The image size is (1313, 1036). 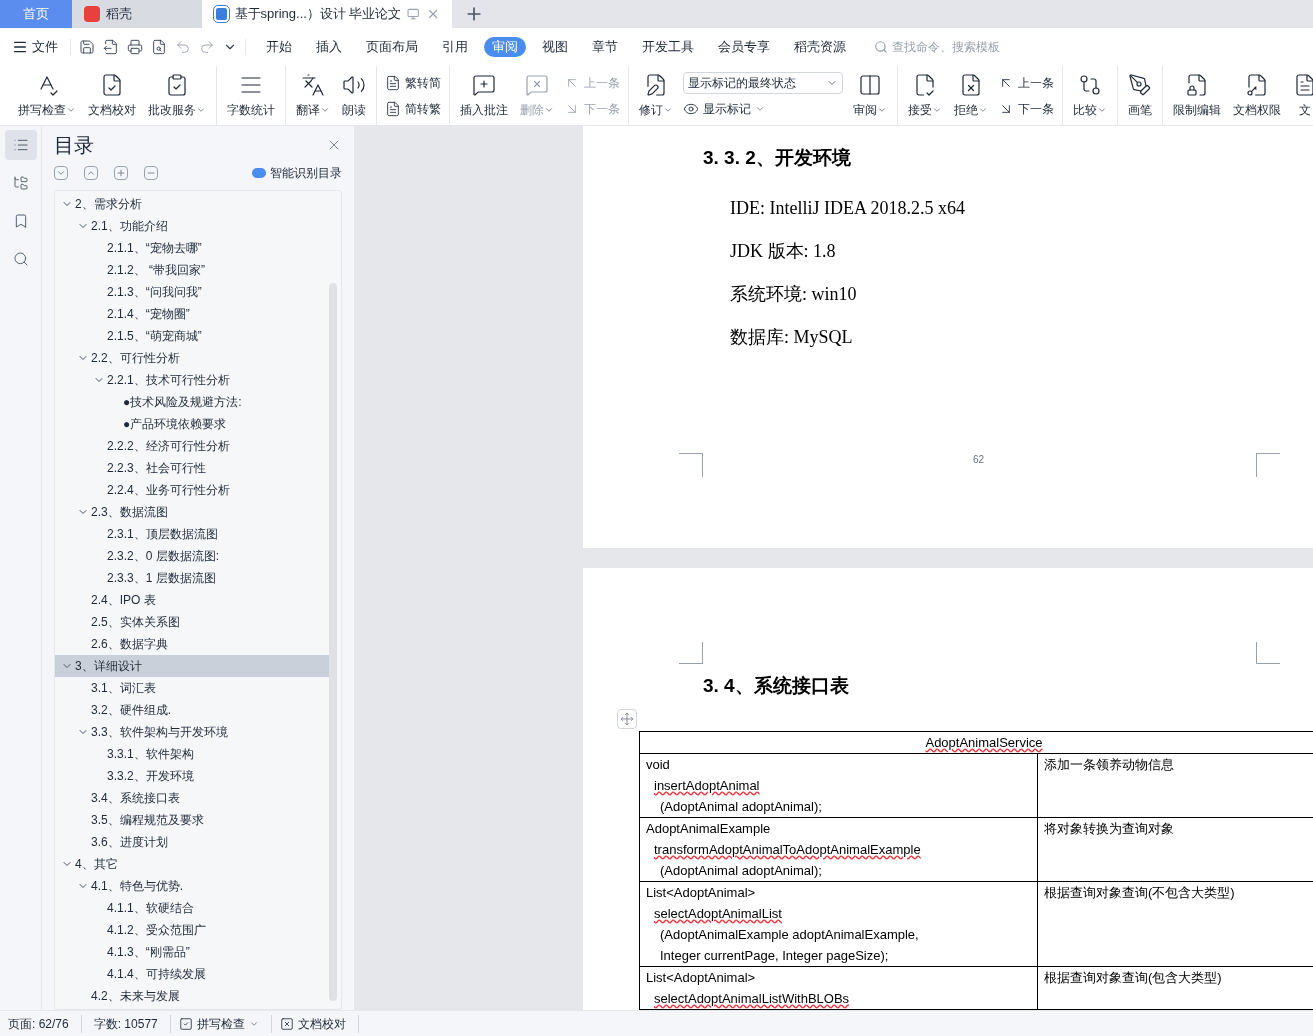 I want to click on toc-item: 2.5、实体关系图, so click(x=192, y=622).